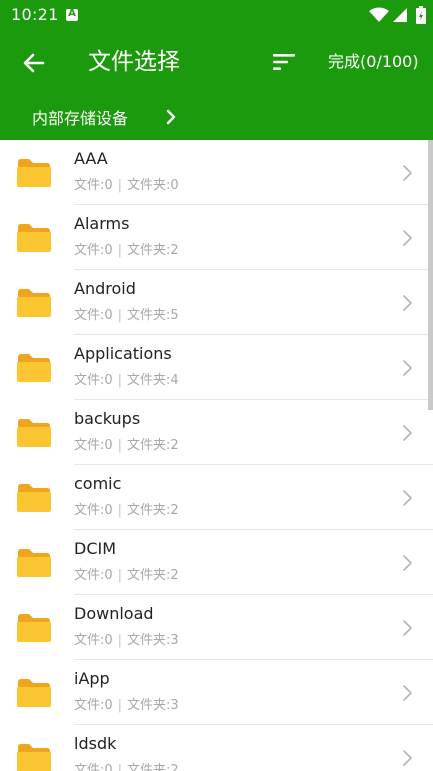 The height and width of the screenshot is (771, 433). Describe the element at coordinates (92, 678) in the screenshot. I see `folder-name: iApp` at that location.